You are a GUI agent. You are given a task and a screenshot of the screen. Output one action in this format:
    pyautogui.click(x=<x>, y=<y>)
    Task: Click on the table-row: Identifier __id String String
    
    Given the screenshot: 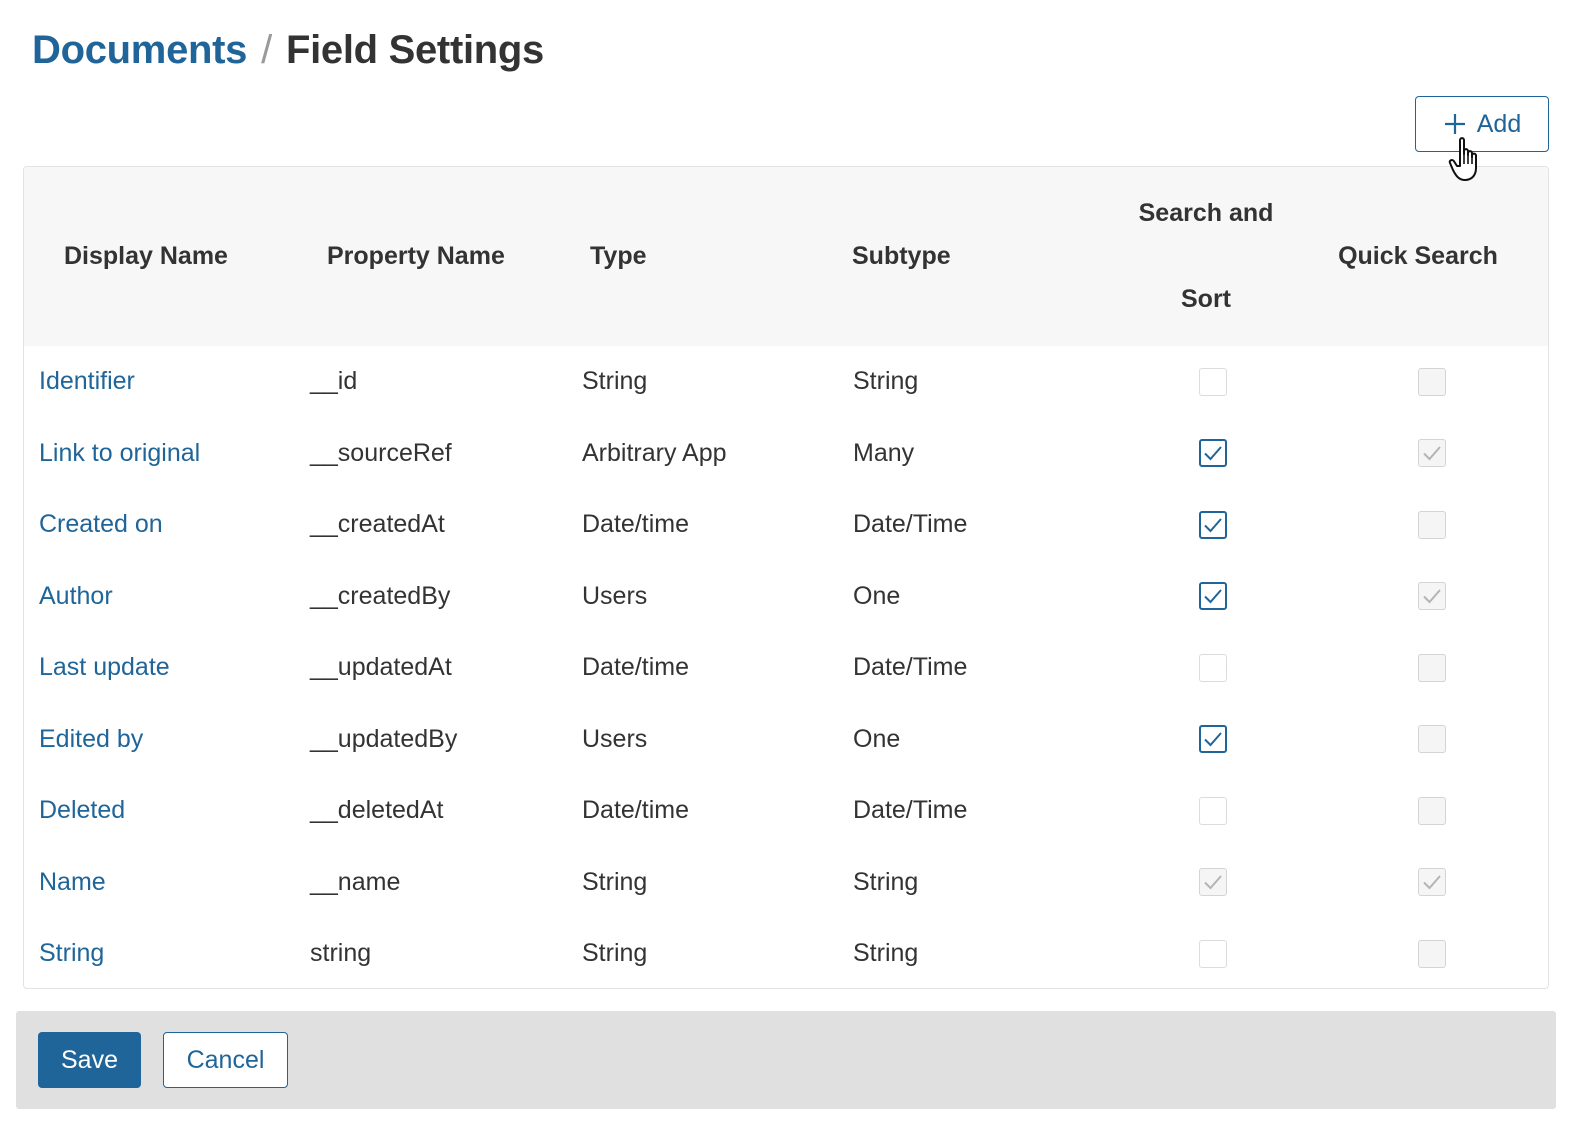 What is the action you would take?
    pyautogui.click(x=786, y=382)
    